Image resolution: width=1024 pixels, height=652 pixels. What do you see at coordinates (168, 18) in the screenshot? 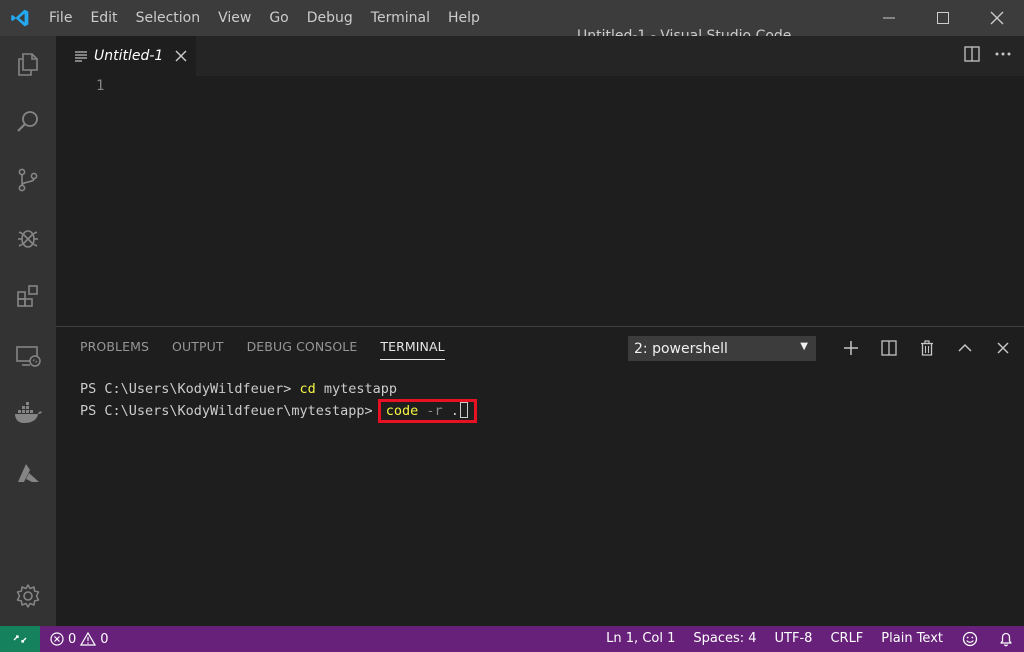
I see `menu-selection: Selection` at bounding box center [168, 18].